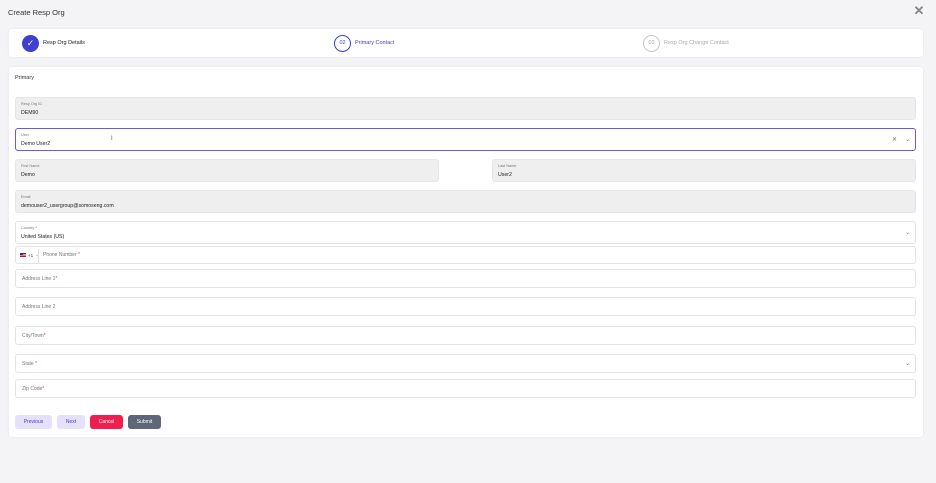 Image resolution: width=936 pixels, height=483 pixels. Describe the element at coordinates (375, 43) in the screenshot. I see `step-label: Primary Contact` at that location.